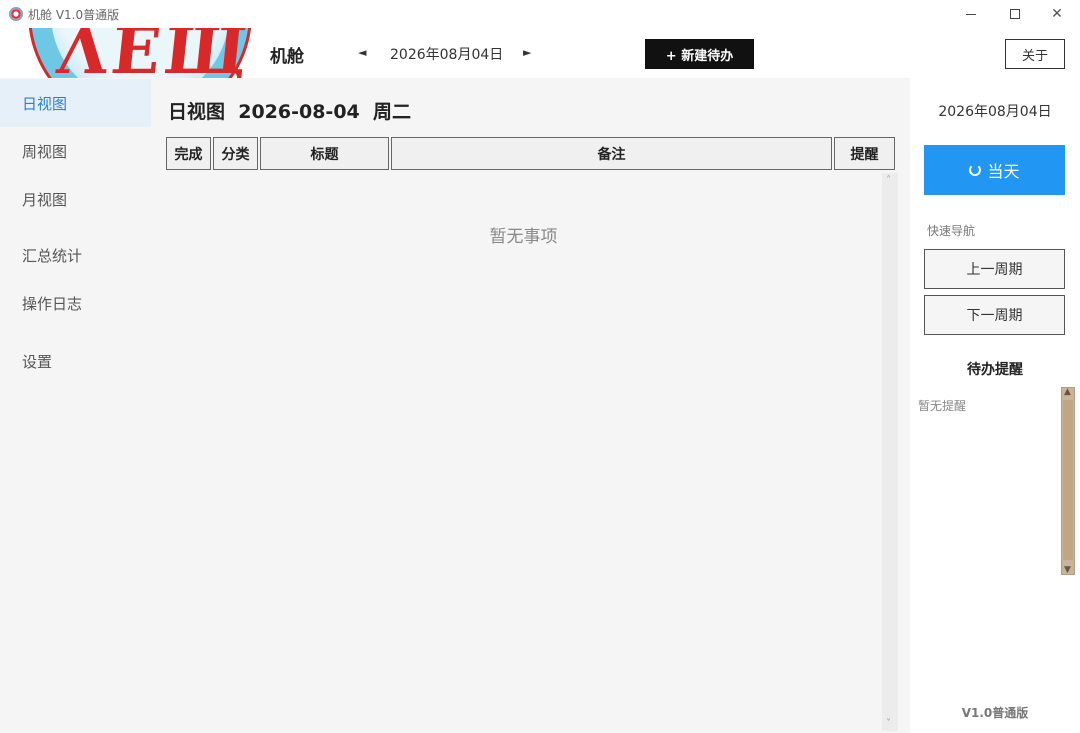 The width and height of the screenshot is (1080, 733). Describe the element at coordinates (995, 370) in the screenshot. I see `reminder-title: 待办提醒` at that location.